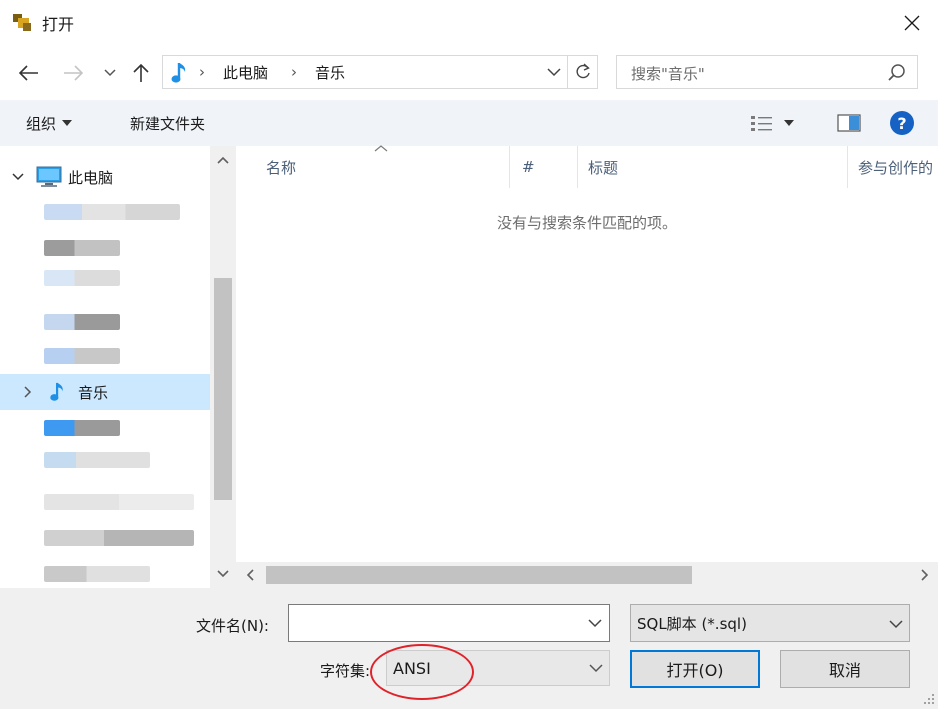 The image size is (938, 710). What do you see at coordinates (469, 123) in the screenshot?
I see `command-toolbar: 组织 新建文件夹 ?` at bounding box center [469, 123].